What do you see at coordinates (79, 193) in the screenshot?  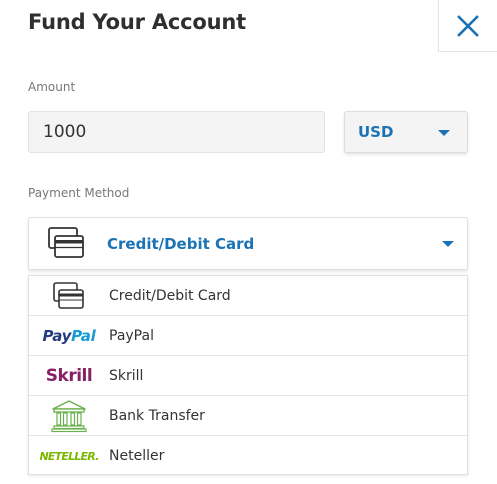 I see `payment-method-label: Payment Method` at bounding box center [79, 193].